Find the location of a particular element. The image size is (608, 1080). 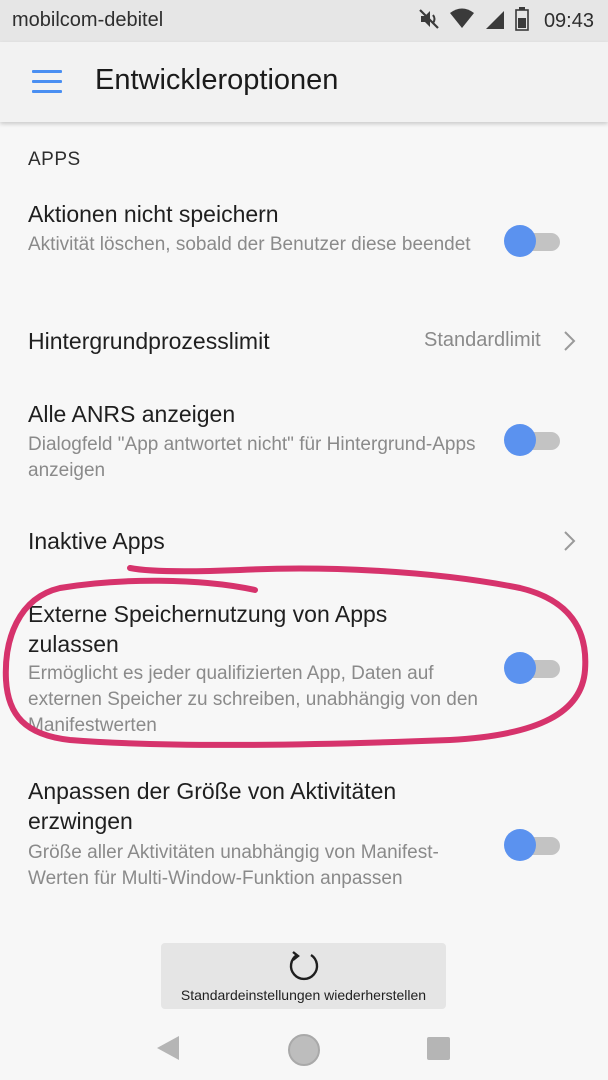

recents-icon is located at coordinates (438, 1048).